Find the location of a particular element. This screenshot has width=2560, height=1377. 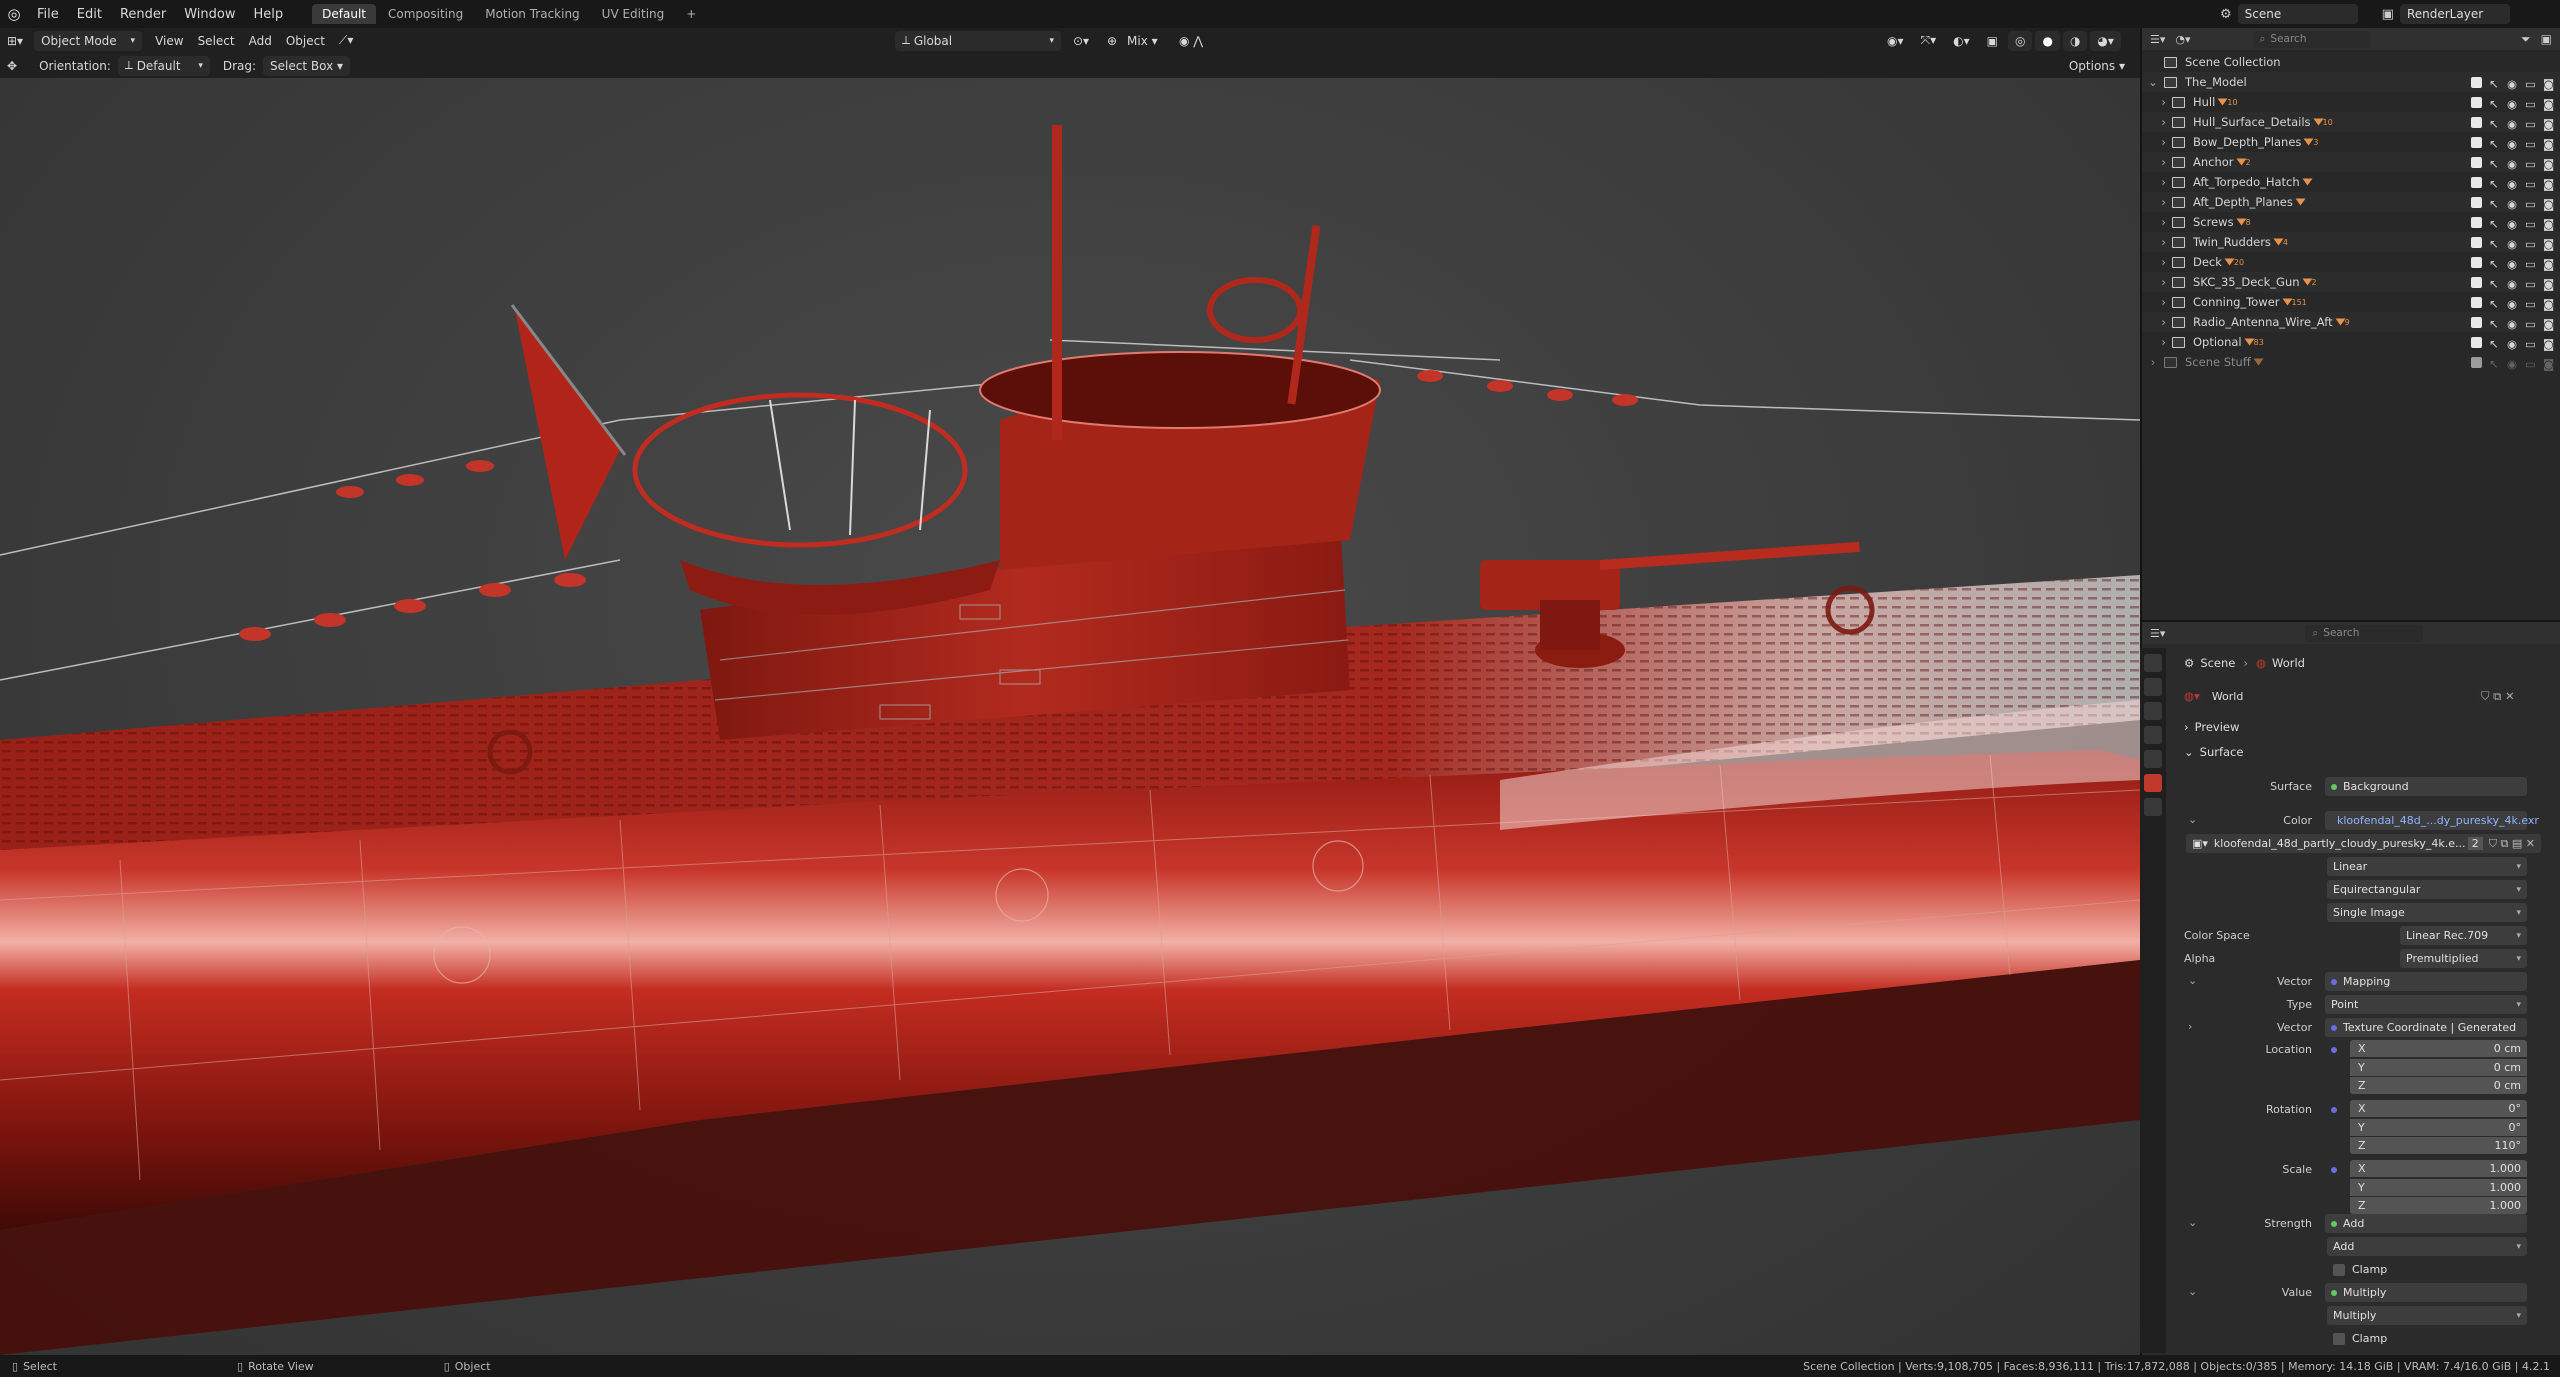

menu-select: Select is located at coordinates (216, 41).